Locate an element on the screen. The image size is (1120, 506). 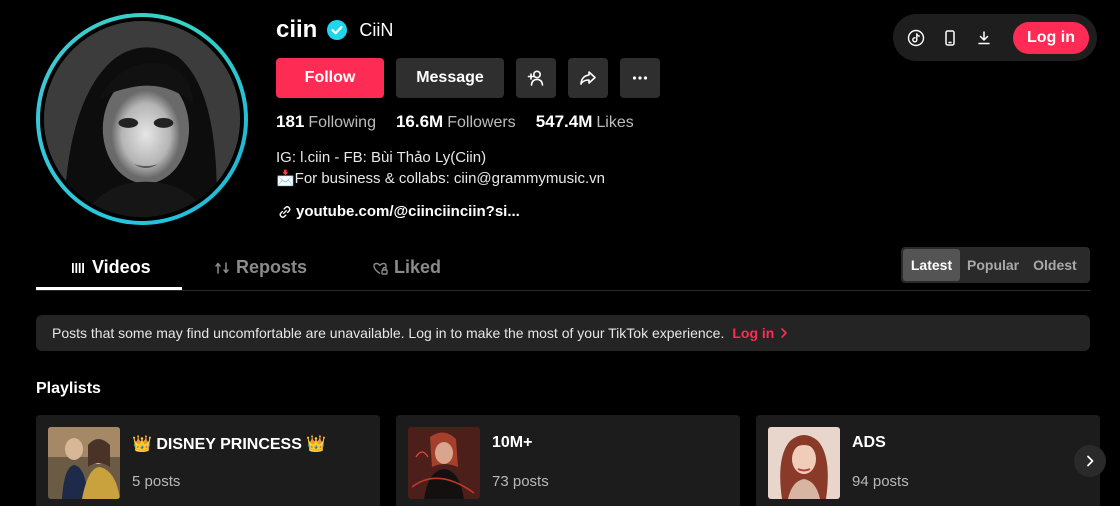
active-tab-indicator is located at coordinates (109, 288).